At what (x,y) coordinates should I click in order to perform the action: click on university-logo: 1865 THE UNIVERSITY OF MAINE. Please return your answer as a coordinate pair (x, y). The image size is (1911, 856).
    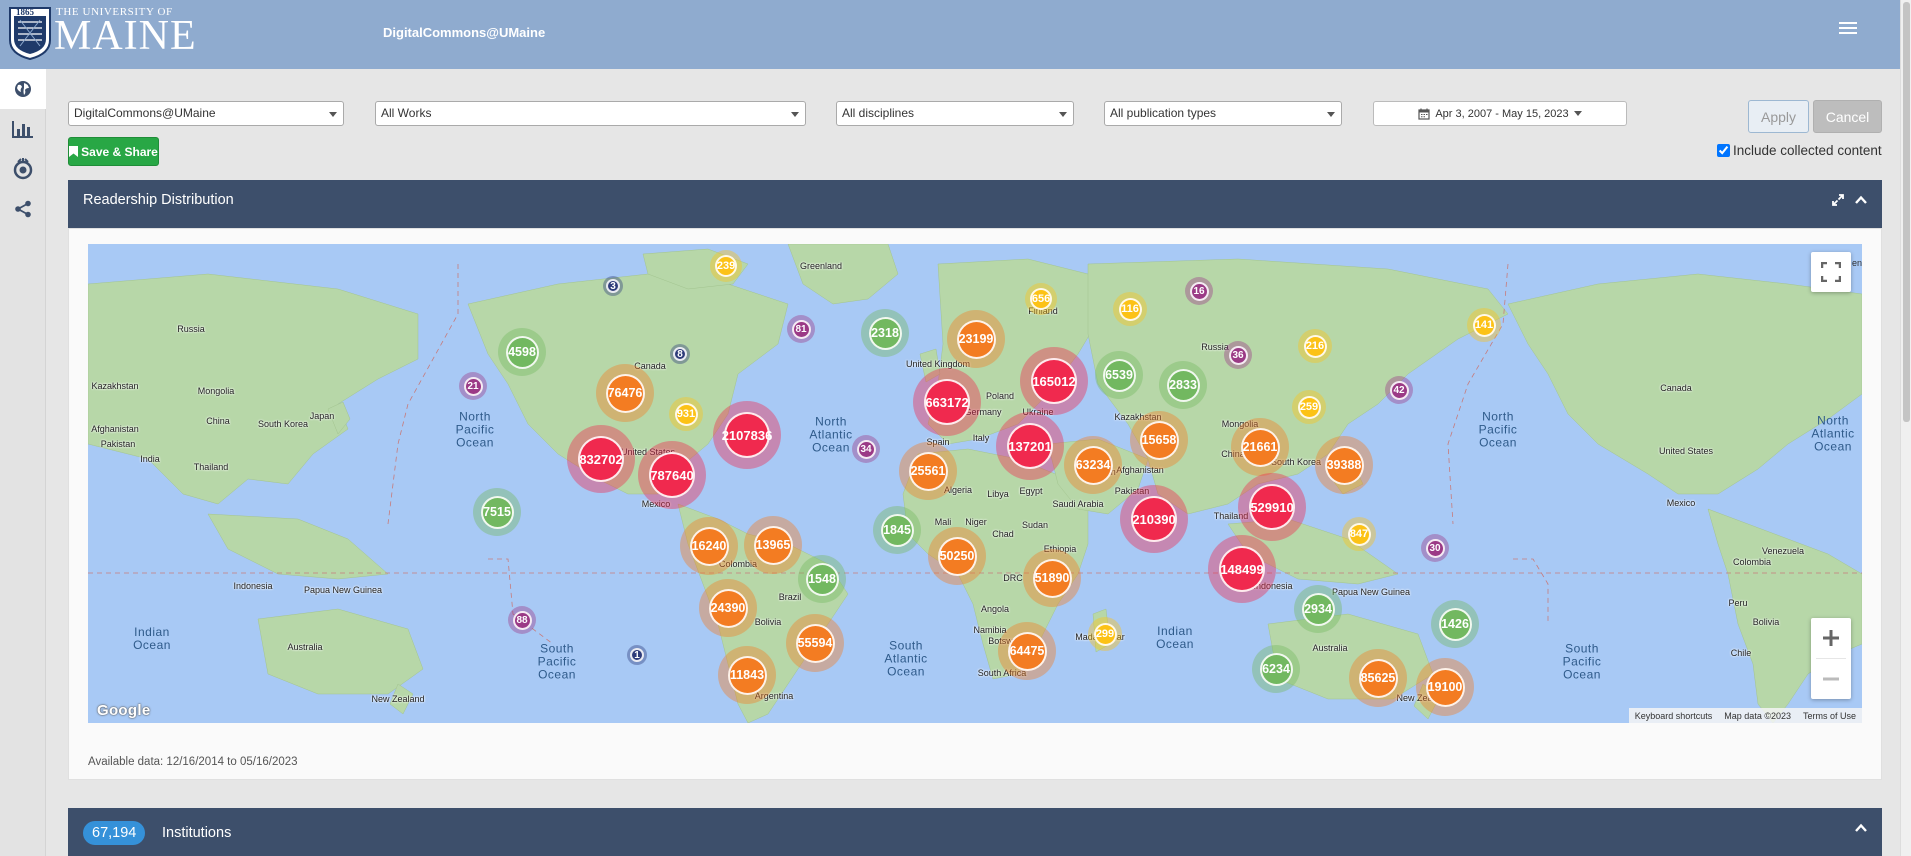
    Looking at the image, I should click on (102, 33).